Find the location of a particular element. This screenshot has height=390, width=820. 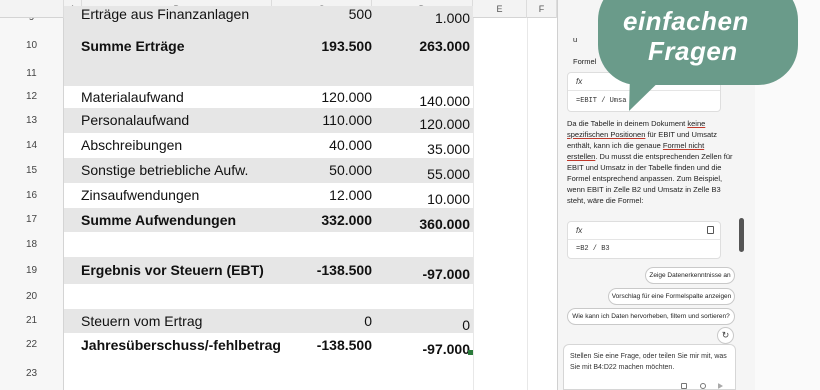

row-label-cell: Summe Erträge is located at coordinates (132, 46).